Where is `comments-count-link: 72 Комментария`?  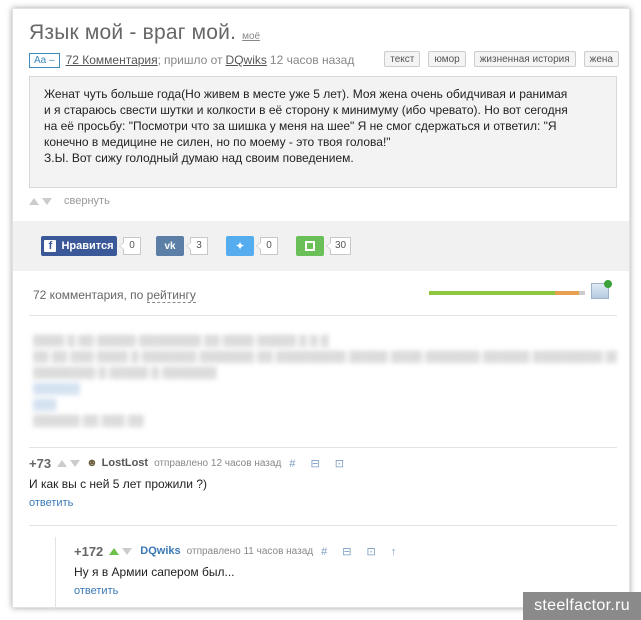
comments-count-link: 72 Комментария is located at coordinates (112, 60).